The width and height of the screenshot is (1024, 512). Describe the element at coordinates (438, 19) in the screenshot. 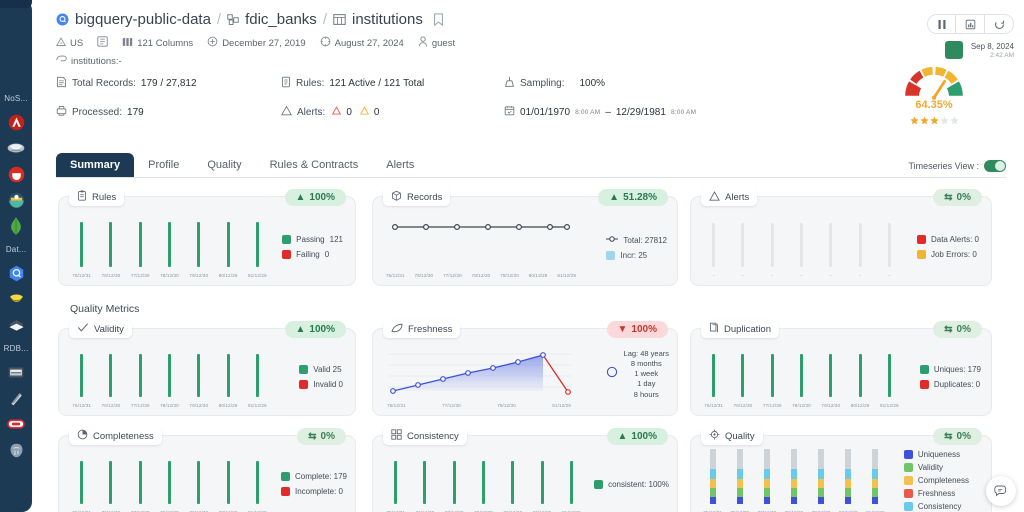

I see `bookmark-icon` at that location.